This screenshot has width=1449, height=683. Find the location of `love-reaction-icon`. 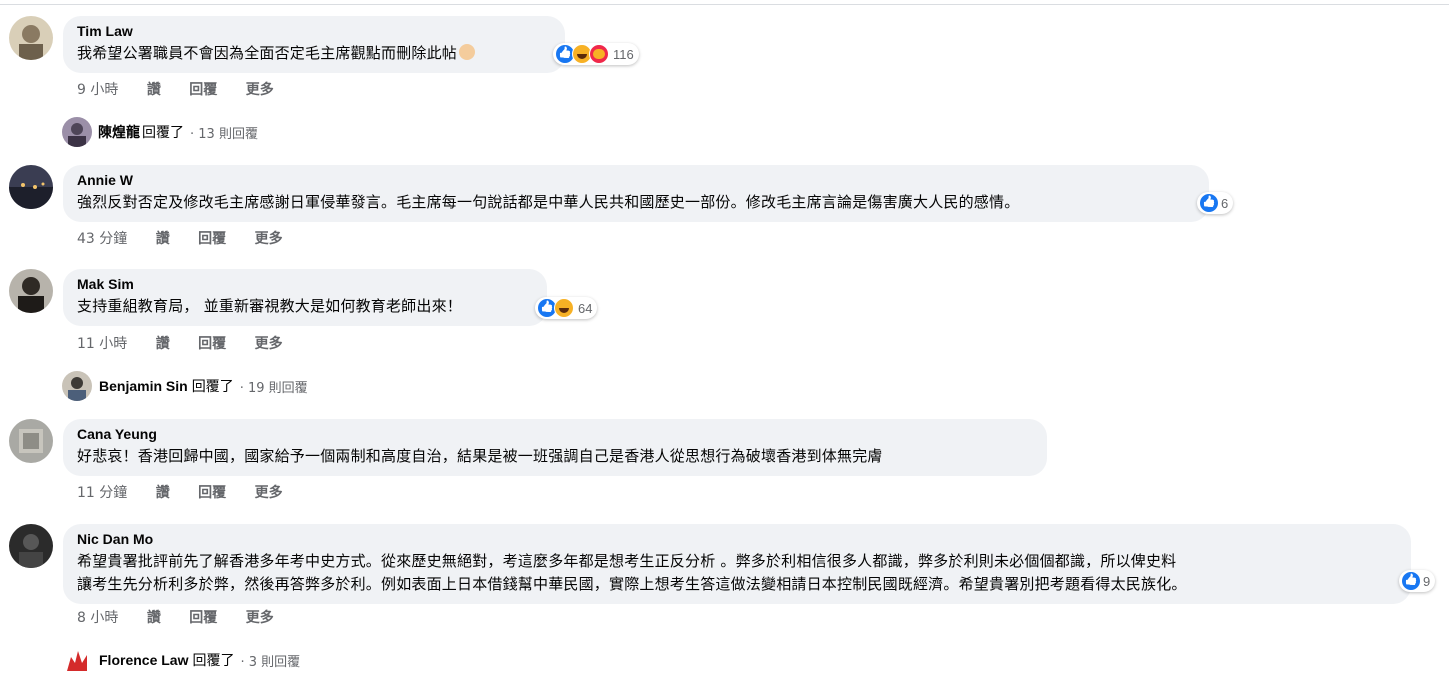

love-reaction-icon is located at coordinates (599, 54).